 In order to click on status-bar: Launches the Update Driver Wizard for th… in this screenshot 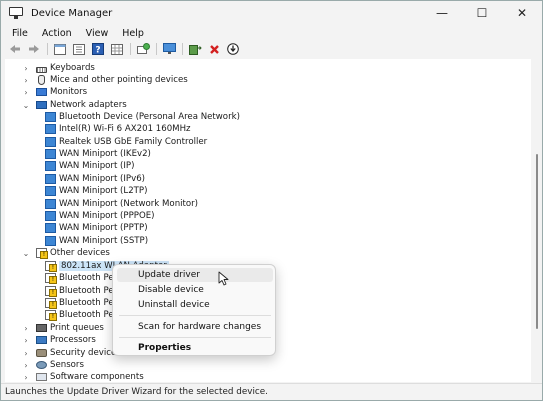, I will do `click(271, 391)`.